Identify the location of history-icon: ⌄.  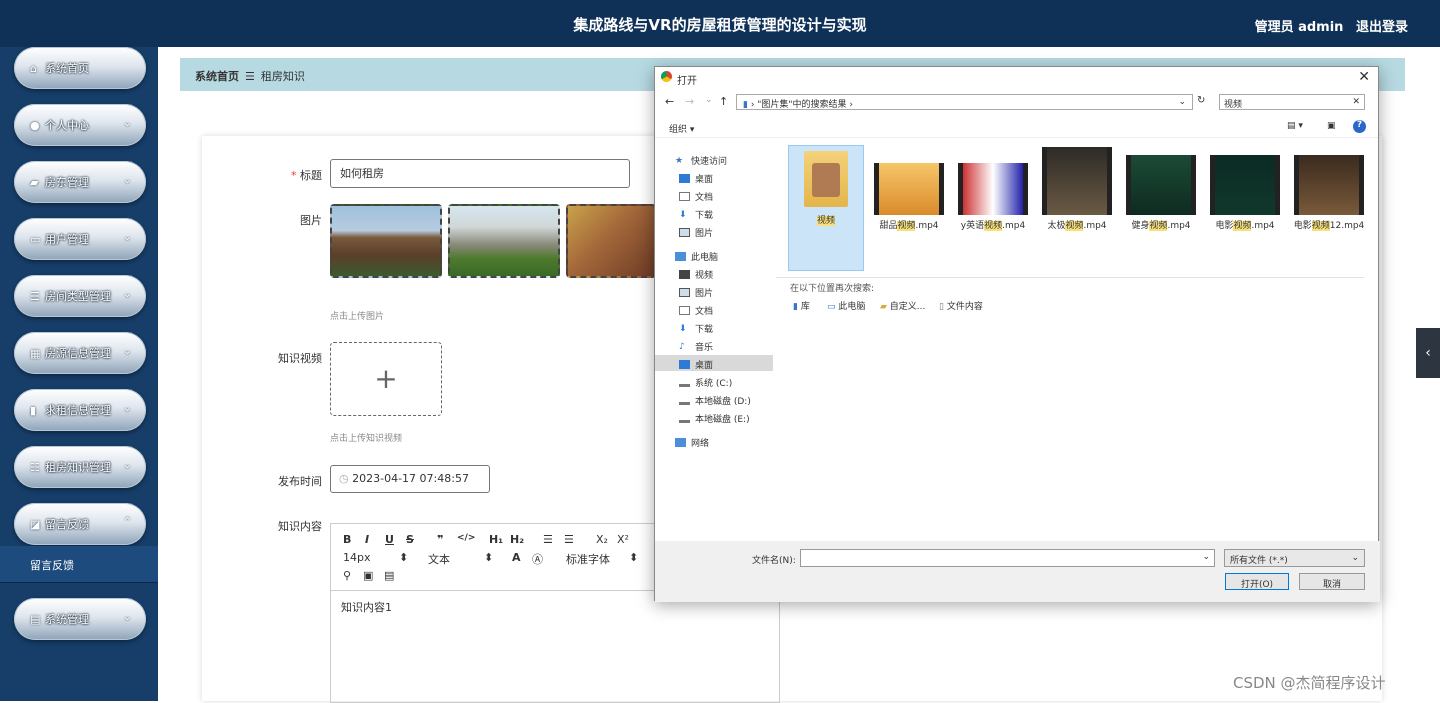
(709, 100).